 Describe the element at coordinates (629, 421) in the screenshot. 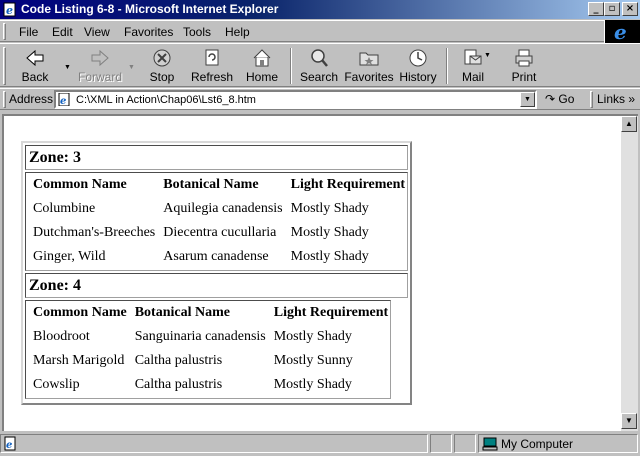

I see `scroll-down-icon: ▼` at that location.